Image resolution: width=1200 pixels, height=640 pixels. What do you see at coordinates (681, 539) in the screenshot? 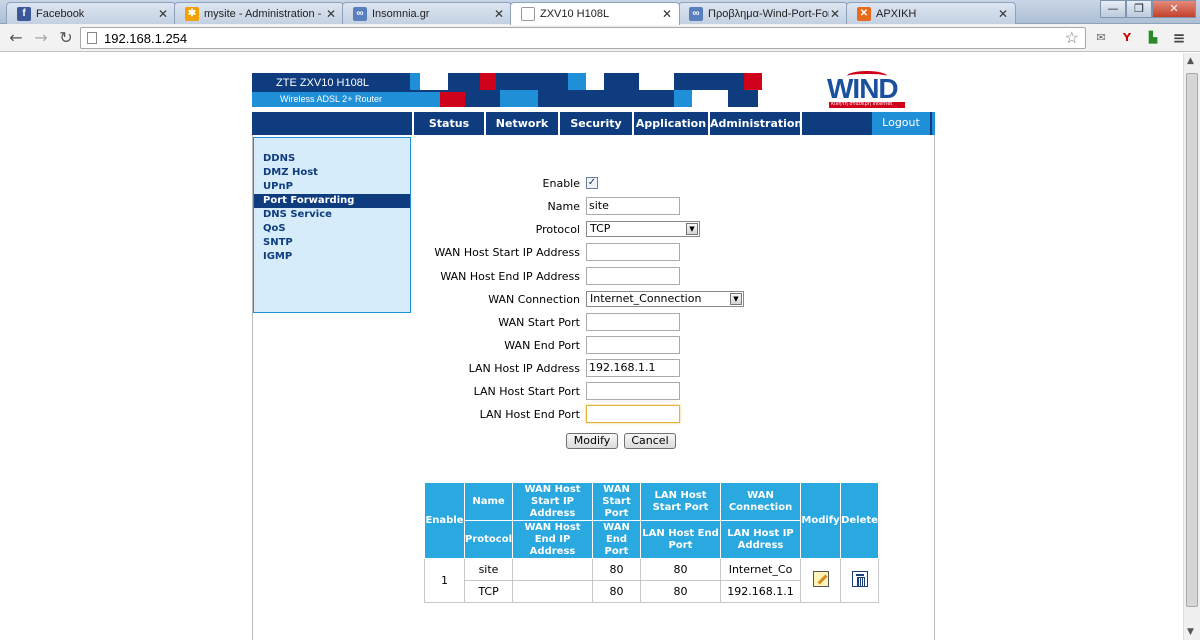
I see `col-lan-end-port: LAN Host End Port` at bounding box center [681, 539].